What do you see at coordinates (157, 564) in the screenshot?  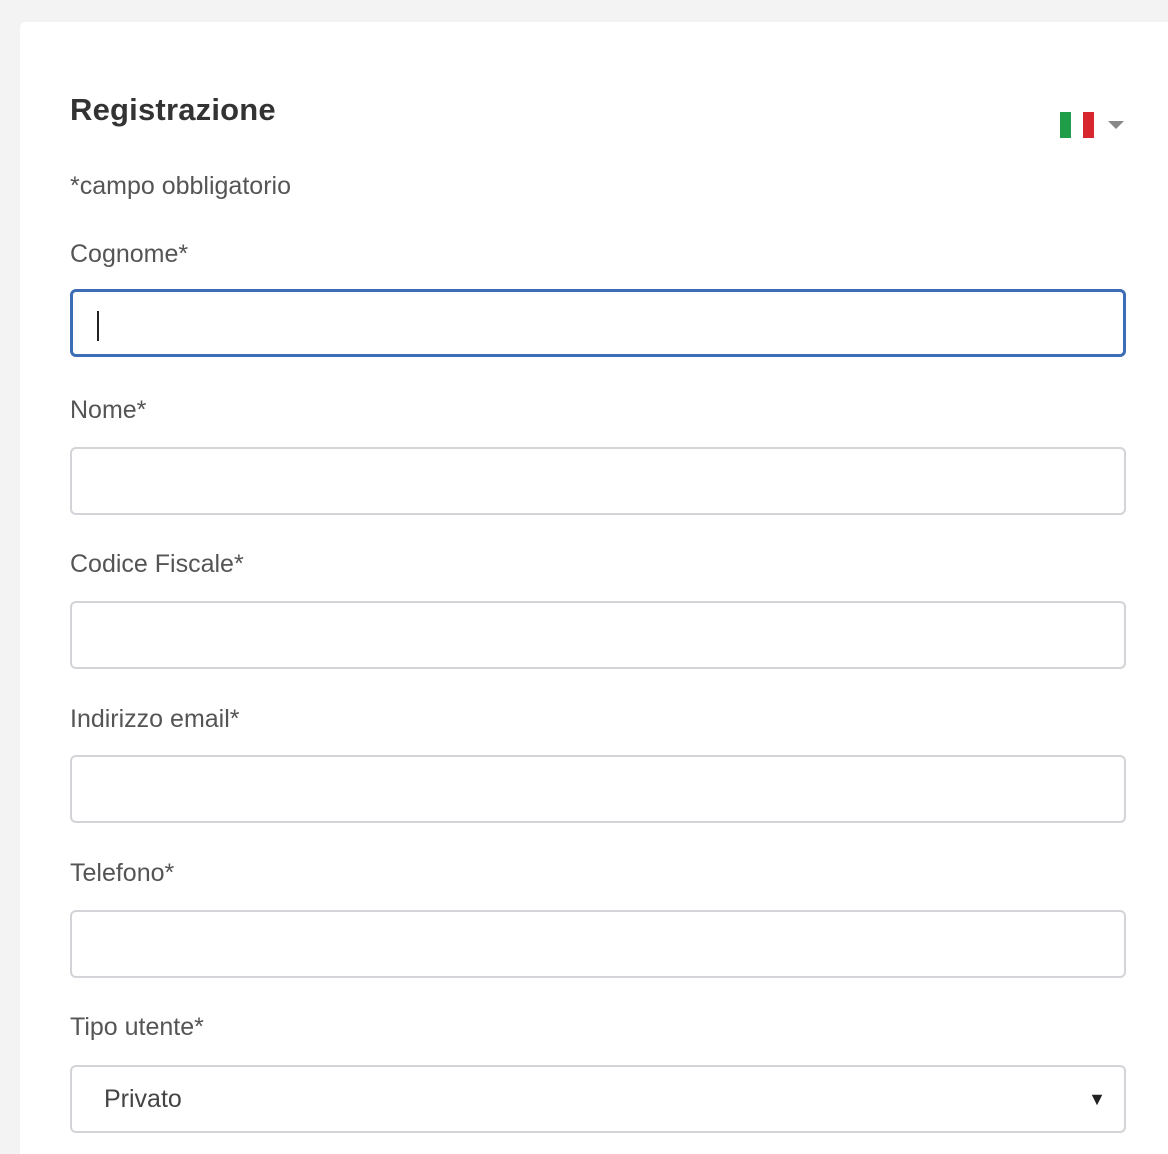 I see `tax-code-label: Codice Fiscale*` at bounding box center [157, 564].